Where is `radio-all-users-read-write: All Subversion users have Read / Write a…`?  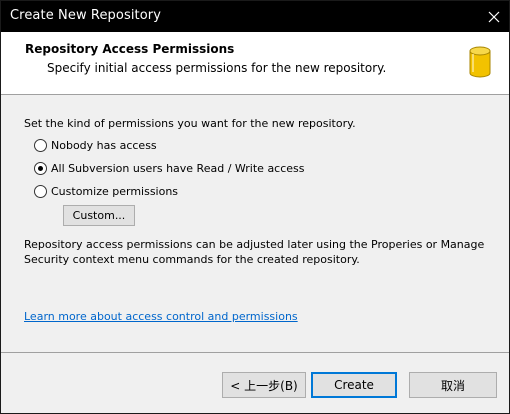
radio-all-users-read-write: All Subversion users have Read / Write a… is located at coordinates (169, 168).